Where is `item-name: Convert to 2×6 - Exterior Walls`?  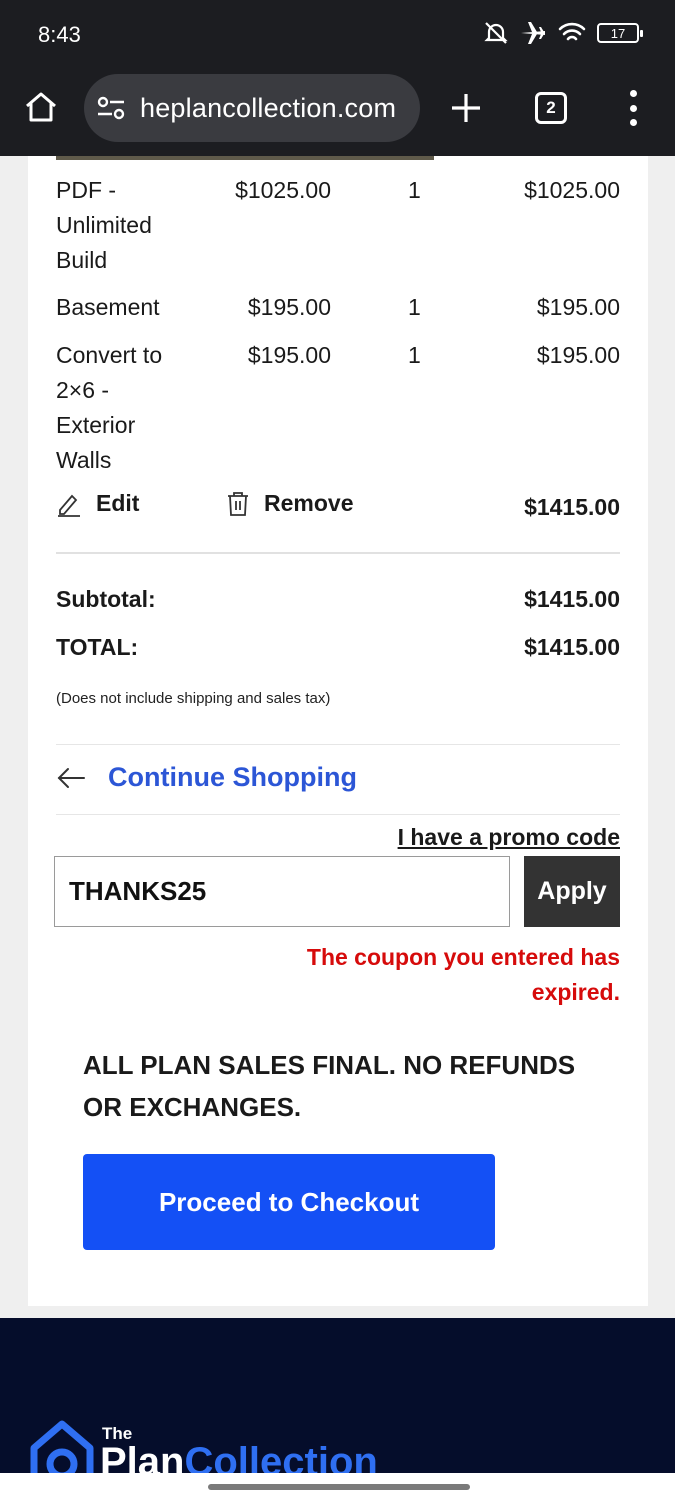 item-name: Convert to 2×6 - Exterior Walls is located at coordinates (109, 407).